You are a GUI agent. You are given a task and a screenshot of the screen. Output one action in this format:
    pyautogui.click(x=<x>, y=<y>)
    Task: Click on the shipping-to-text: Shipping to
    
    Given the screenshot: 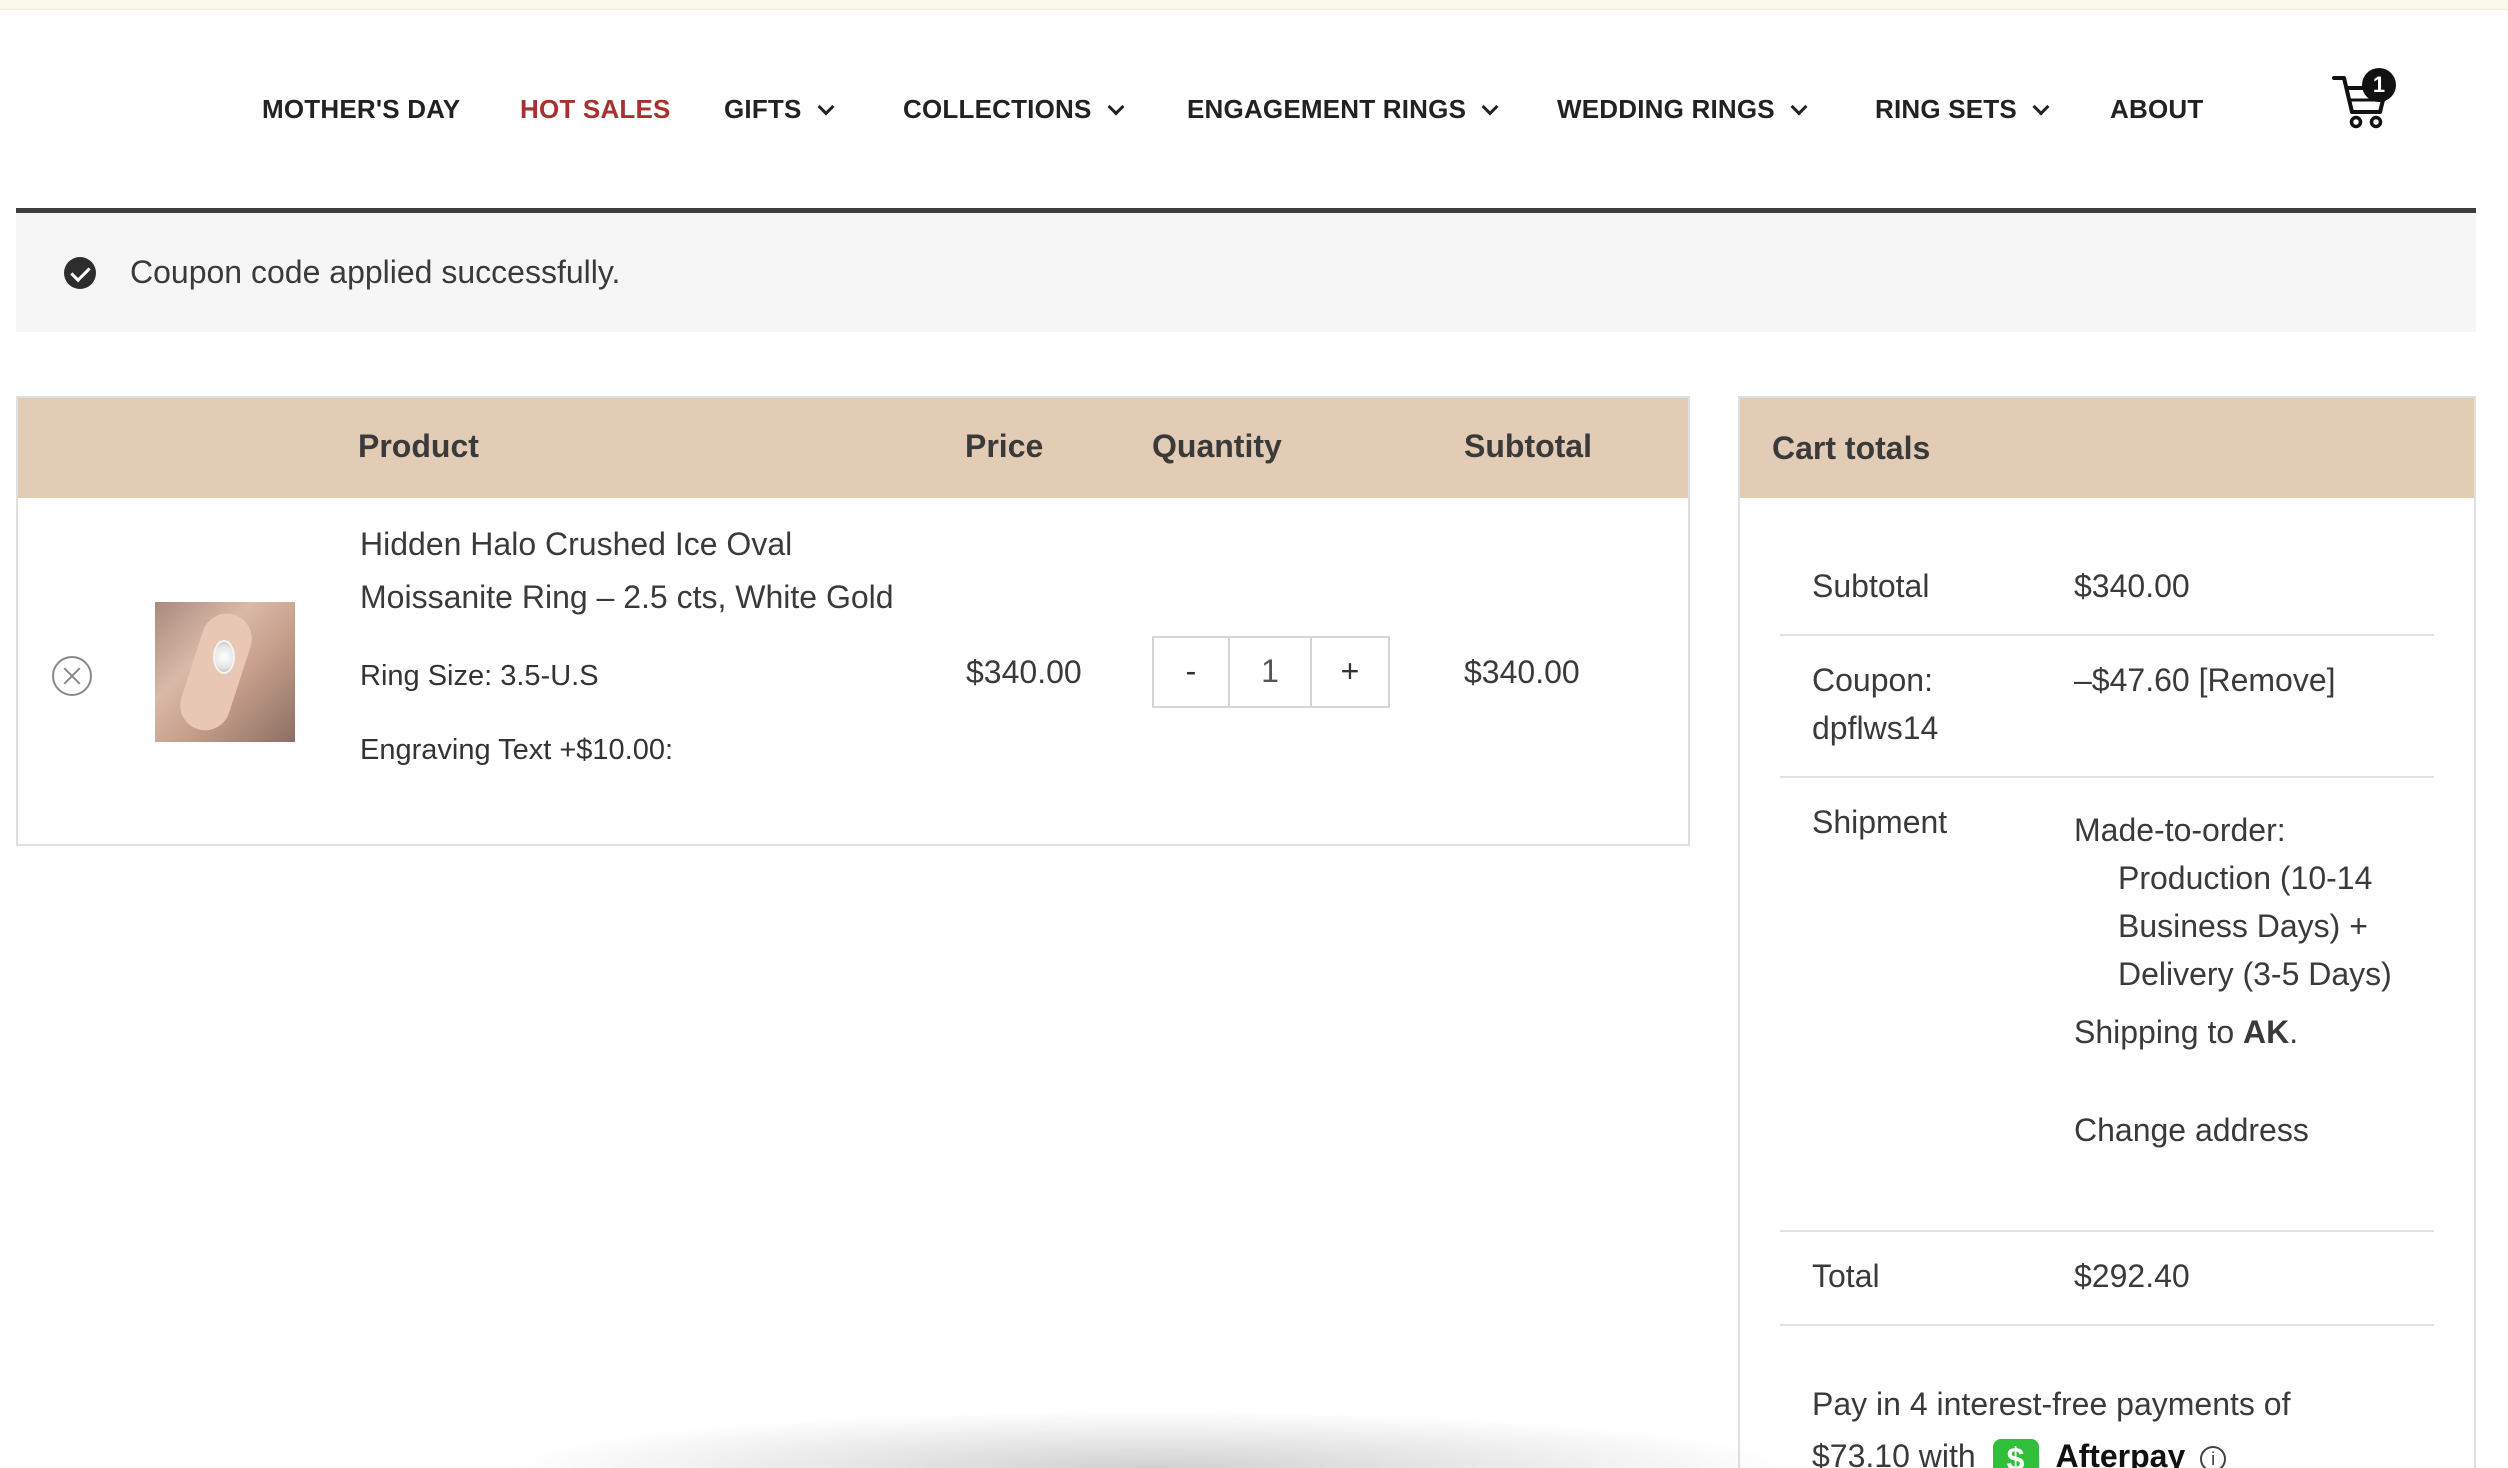 What is the action you would take?
    pyautogui.click(x=2154, y=1032)
    